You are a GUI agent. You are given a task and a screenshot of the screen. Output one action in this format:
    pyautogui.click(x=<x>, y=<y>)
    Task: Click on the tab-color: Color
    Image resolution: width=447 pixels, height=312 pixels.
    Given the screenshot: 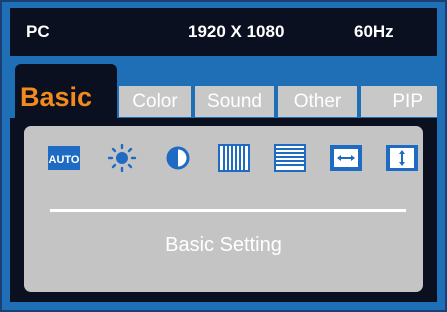 What is the action you would take?
    pyautogui.click(x=155, y=101)
    